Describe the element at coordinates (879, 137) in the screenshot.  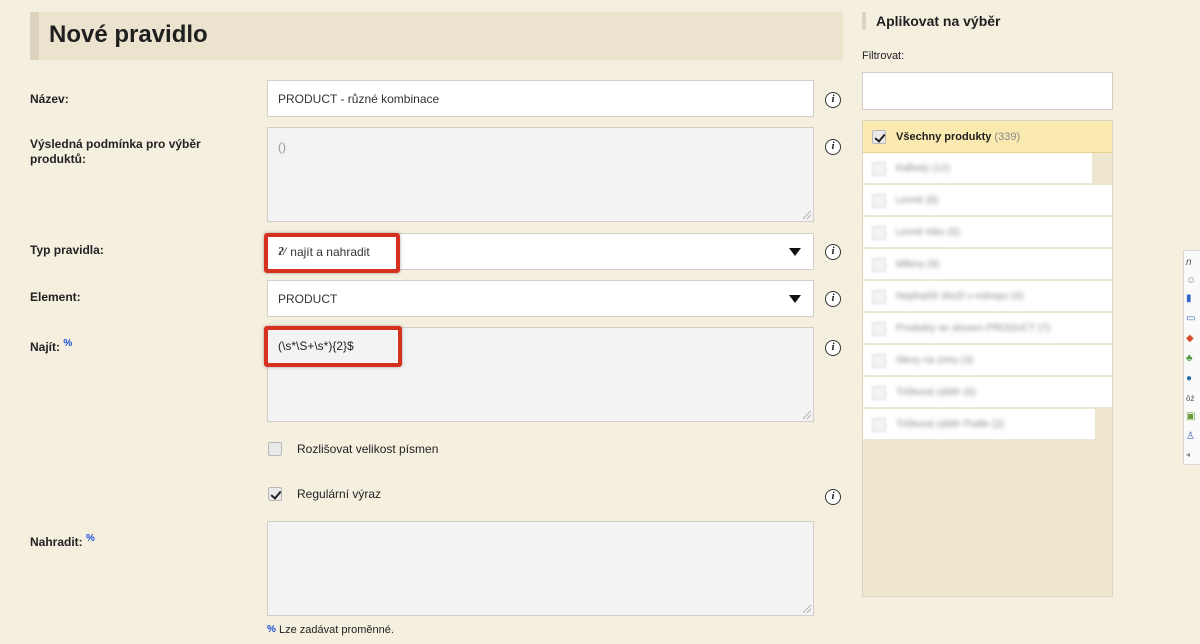
I see `all-products-checkbox` at that location.